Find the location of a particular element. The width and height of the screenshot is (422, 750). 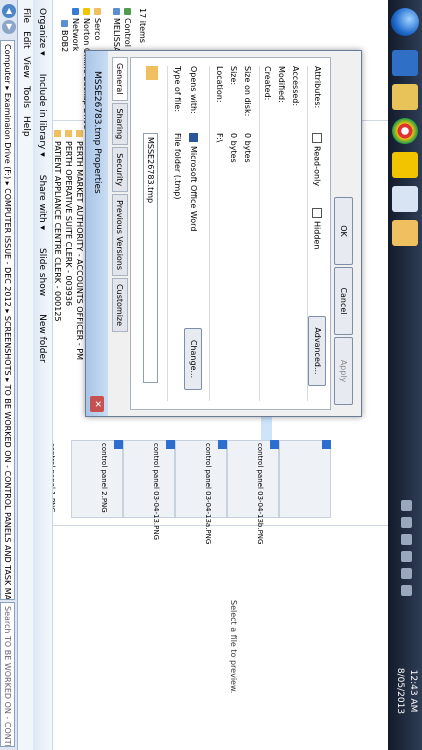

control-panel-icon is located at coordinates (127, 11).